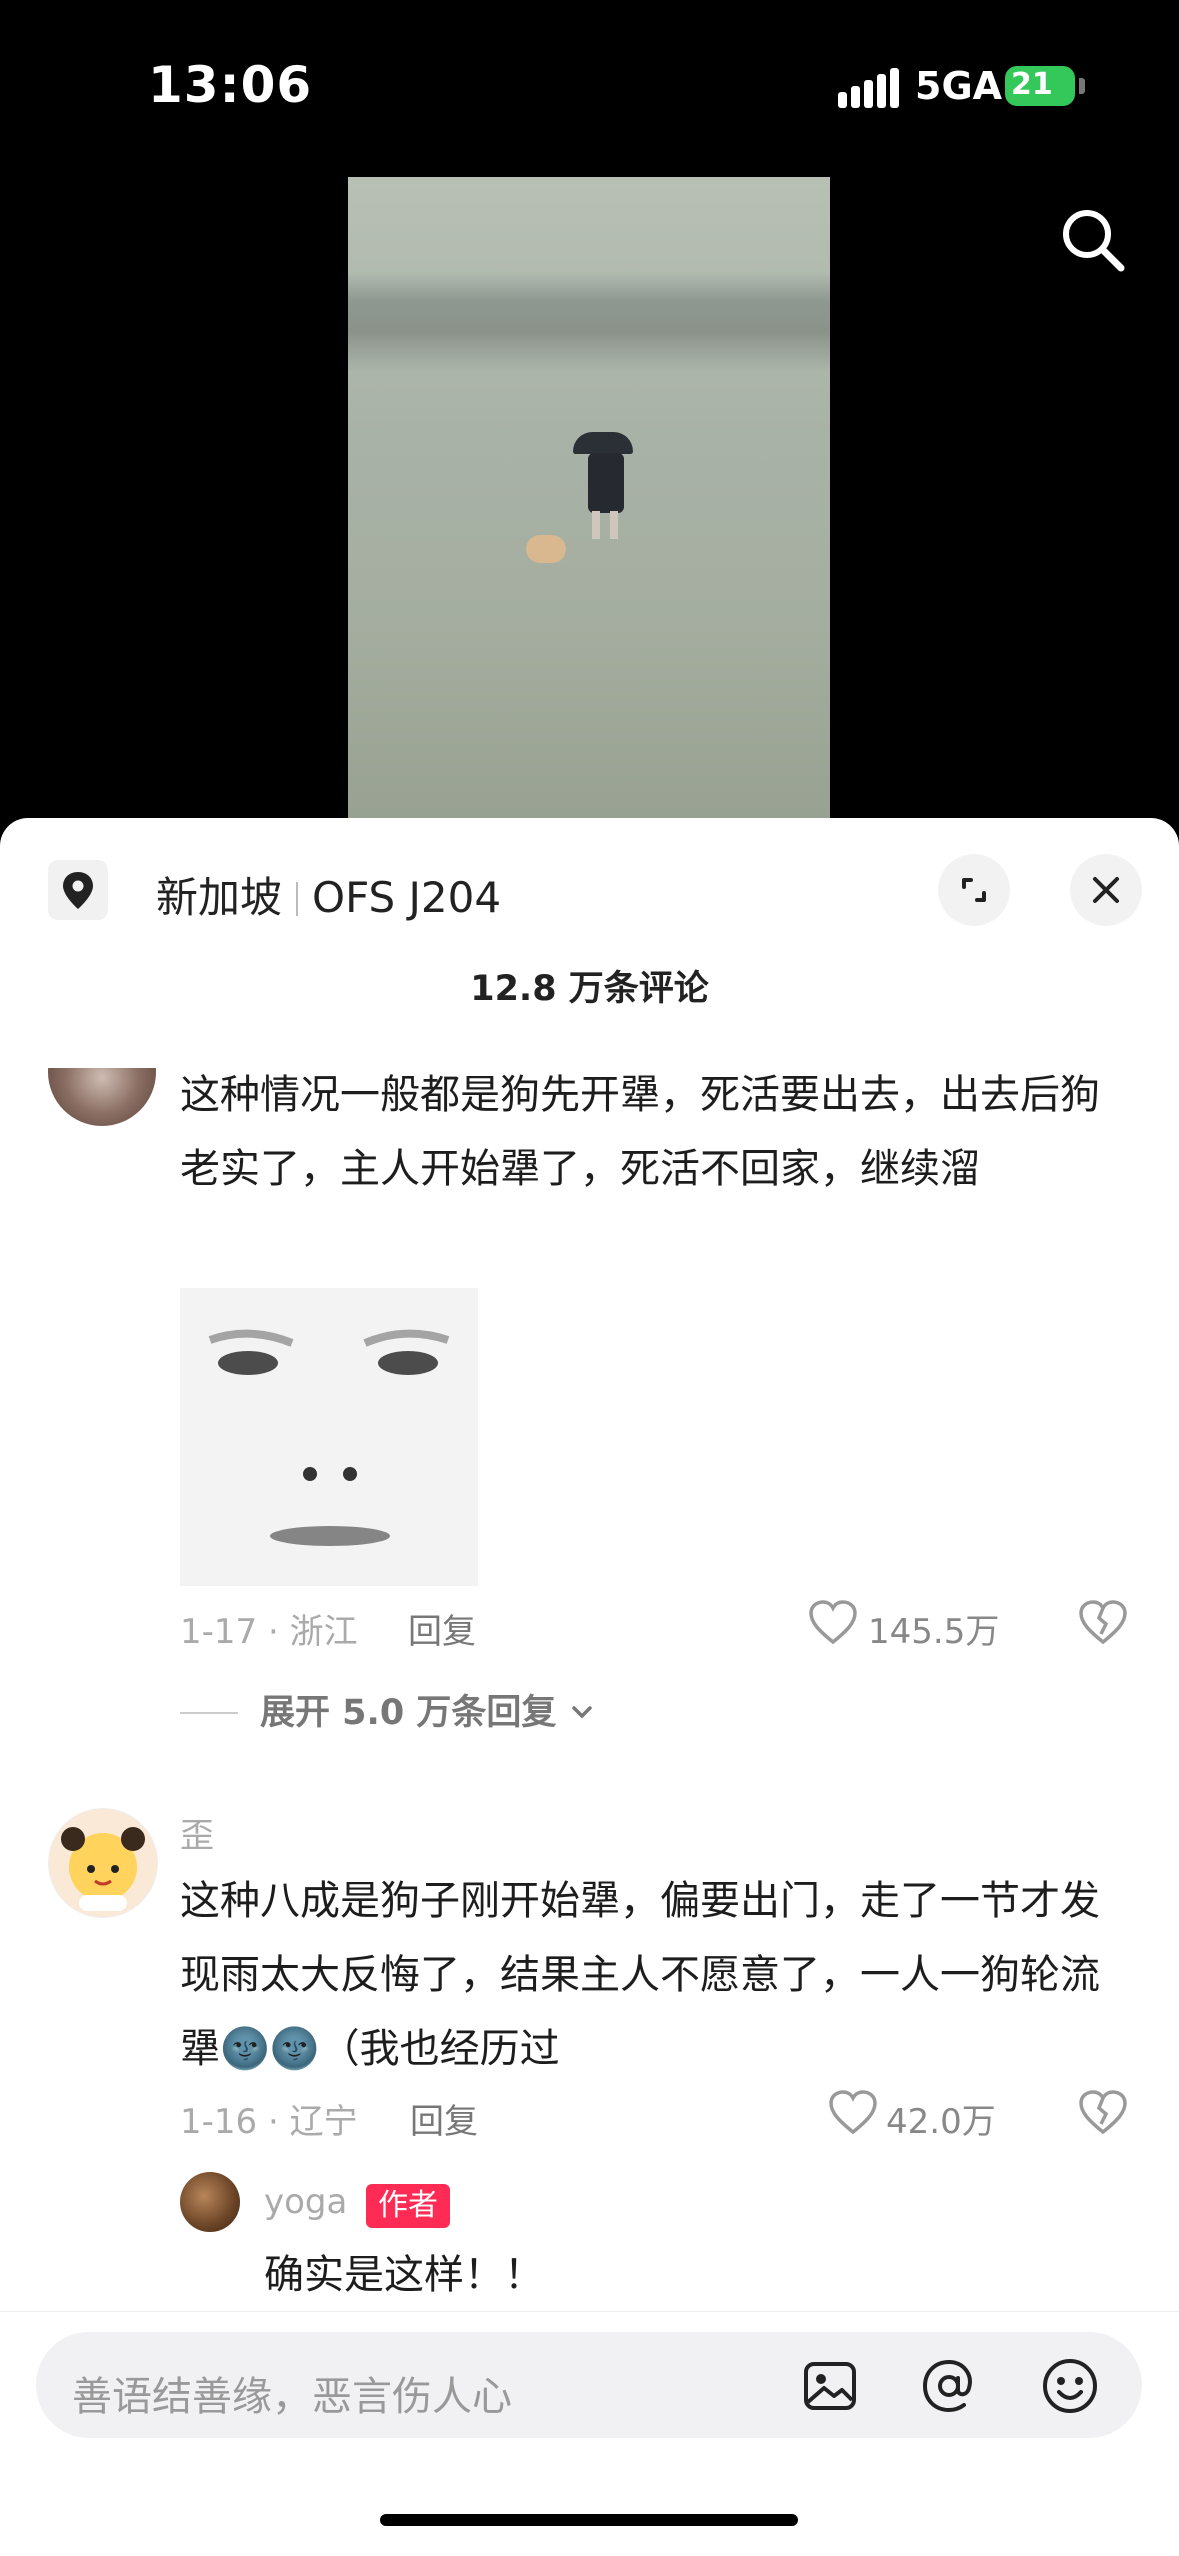 This screenshot has height=2556, width=1179. I want to click on author-badge: 作者, so click(408, 2206).